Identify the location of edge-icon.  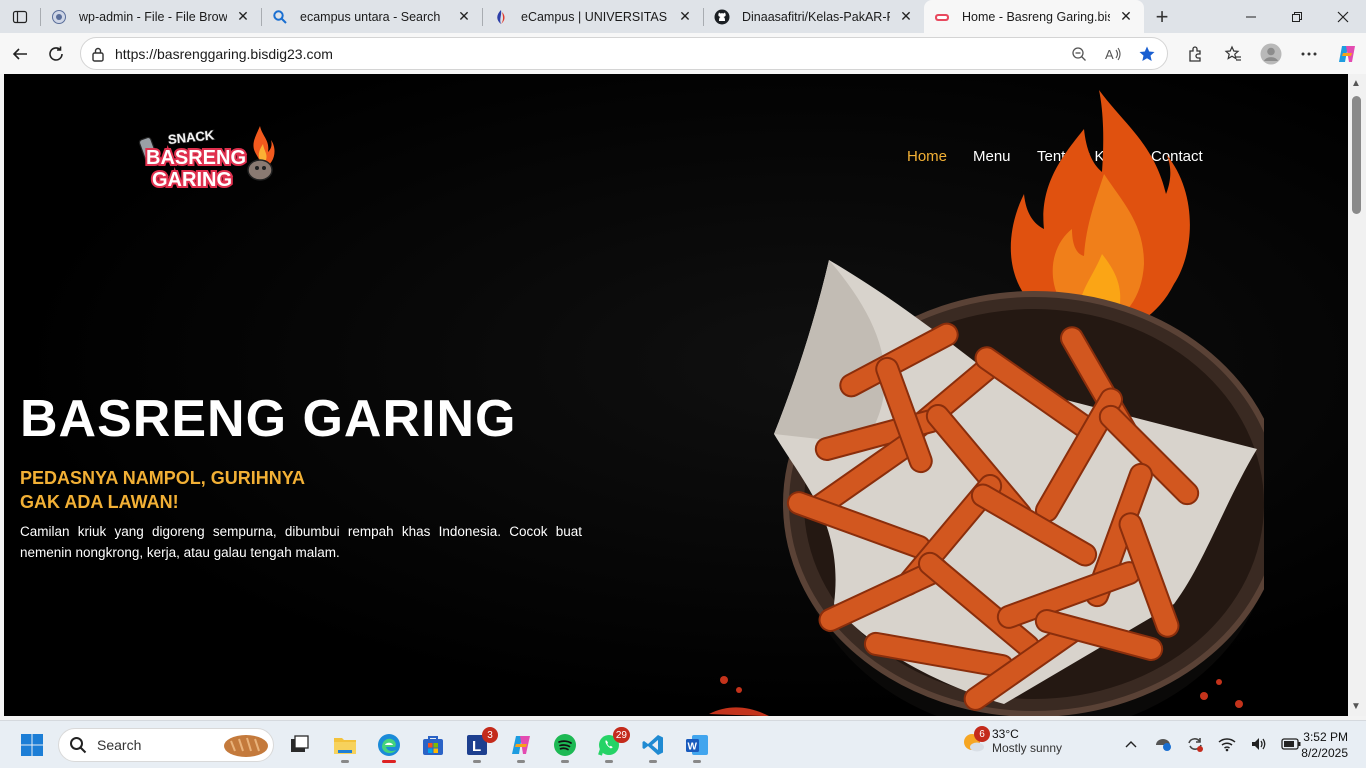
(389, 745).